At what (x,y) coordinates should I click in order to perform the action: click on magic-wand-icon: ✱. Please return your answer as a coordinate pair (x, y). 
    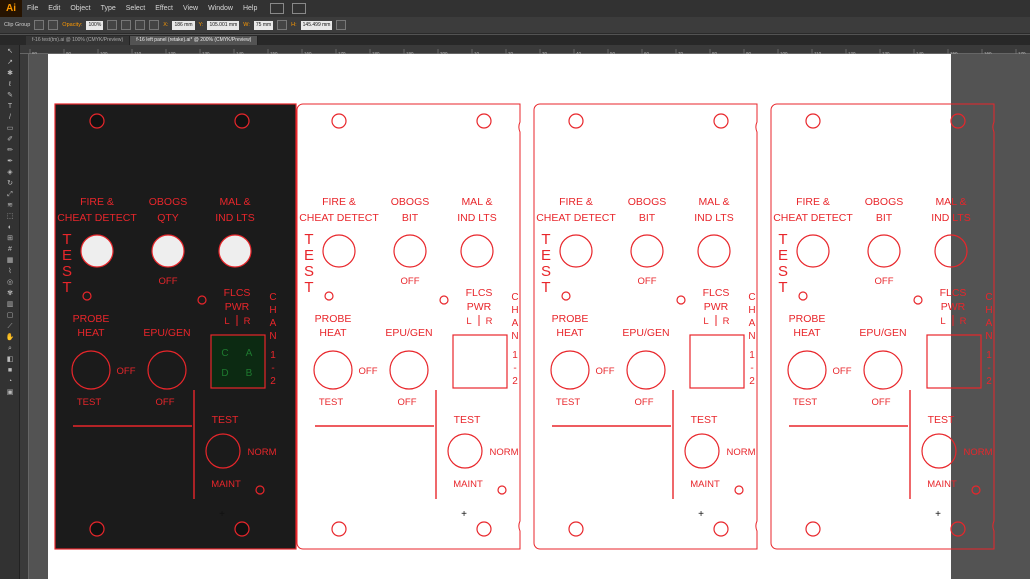
    Looking at the image, I should click on (10, 74).